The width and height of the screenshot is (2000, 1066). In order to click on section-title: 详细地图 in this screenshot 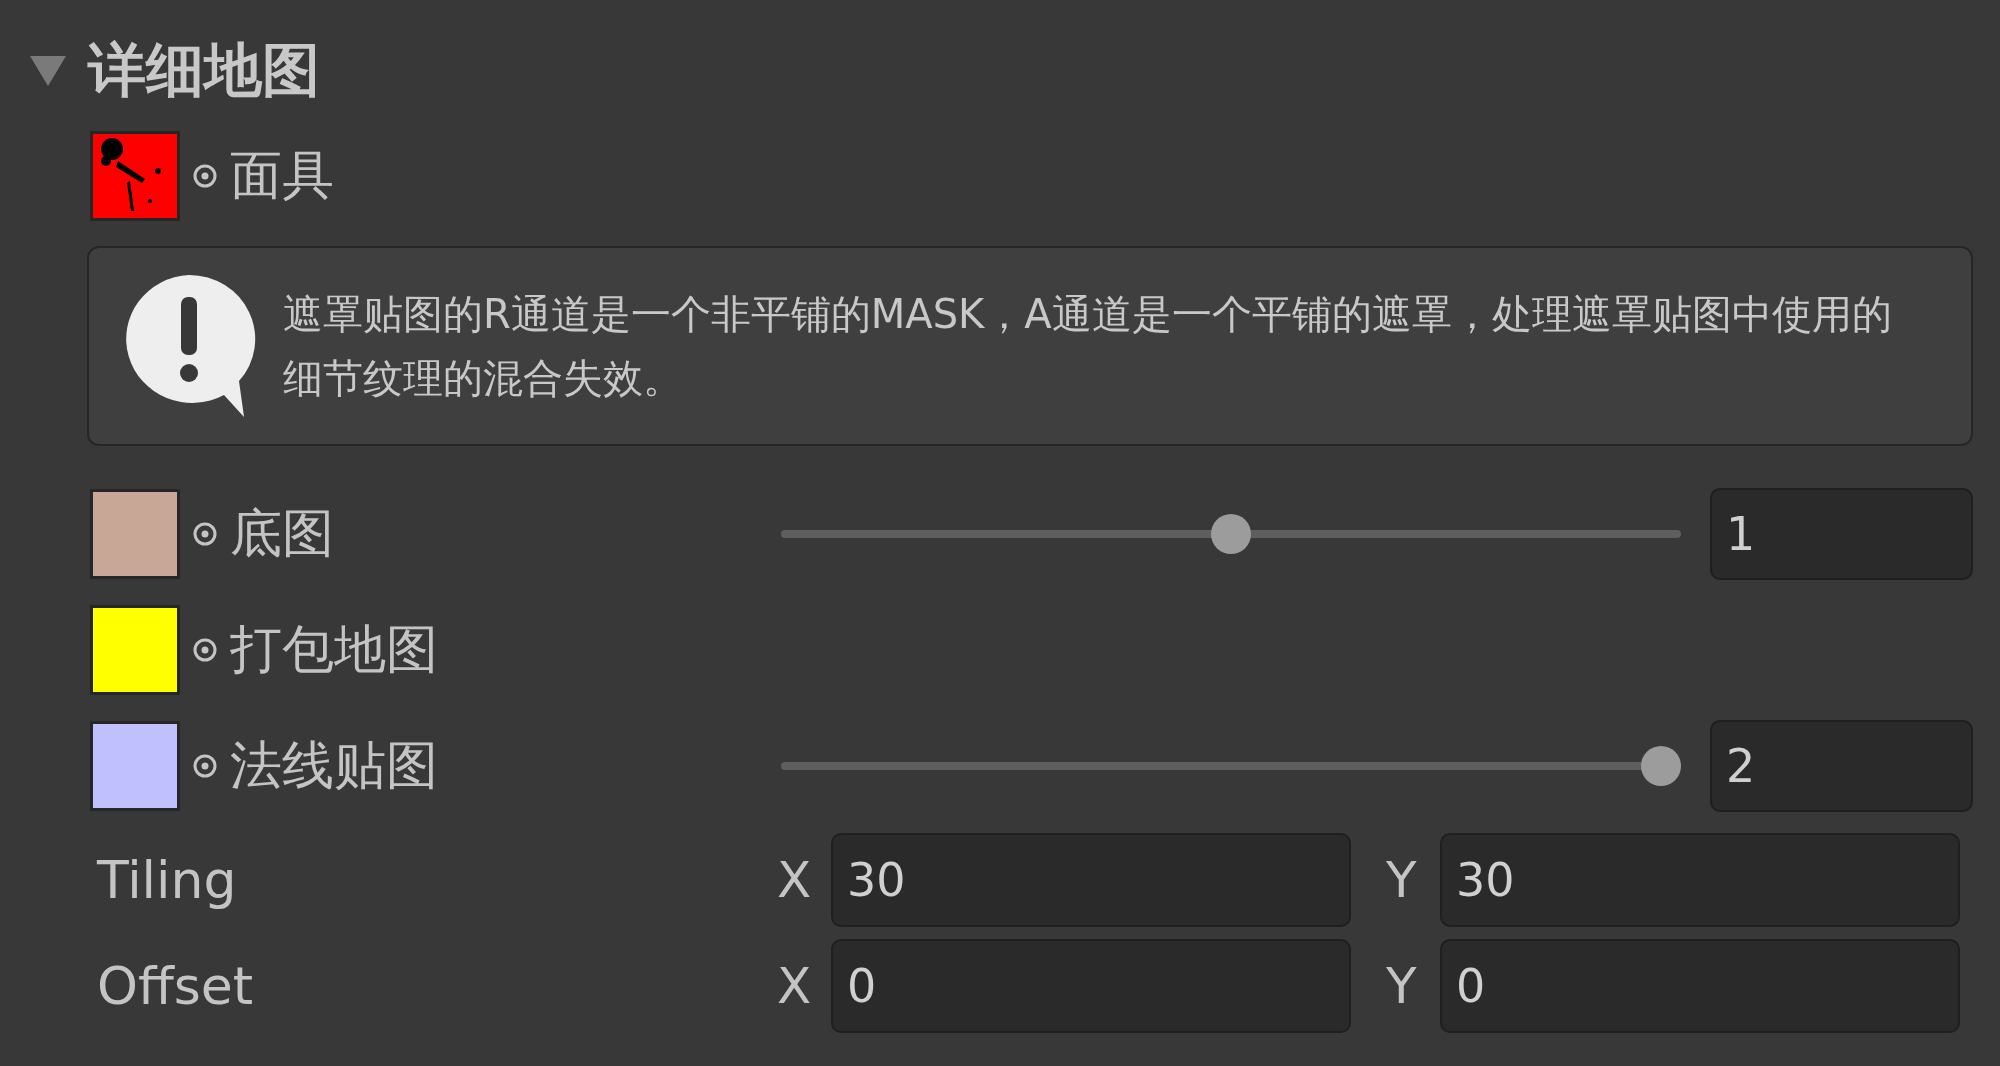, I will do `click(204, 70)`.